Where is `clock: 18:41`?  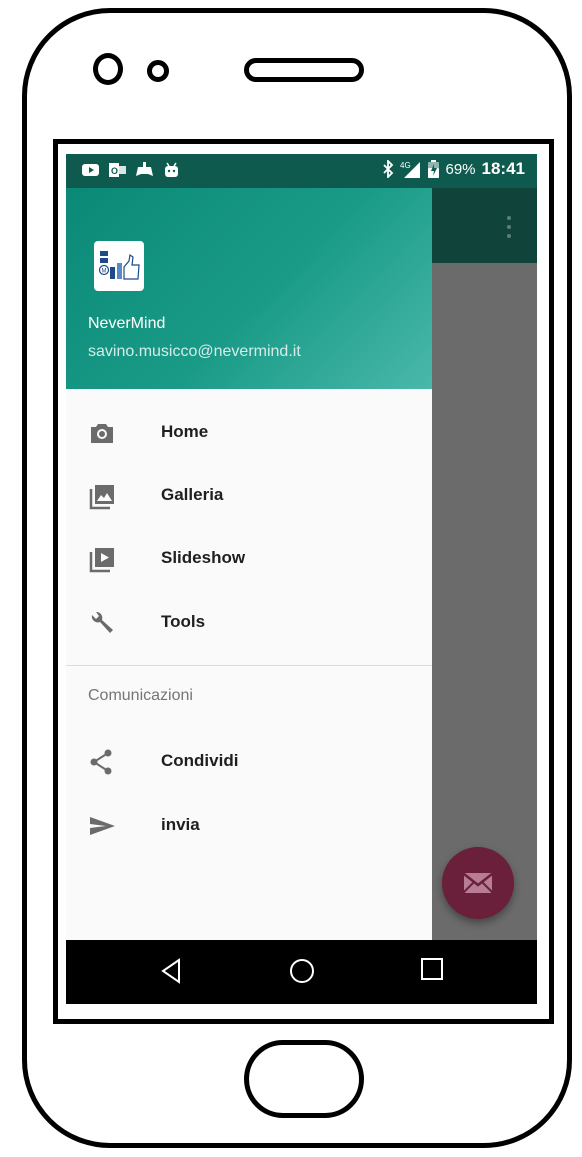
clock: 18:41 is located at coordinates (503, 168).